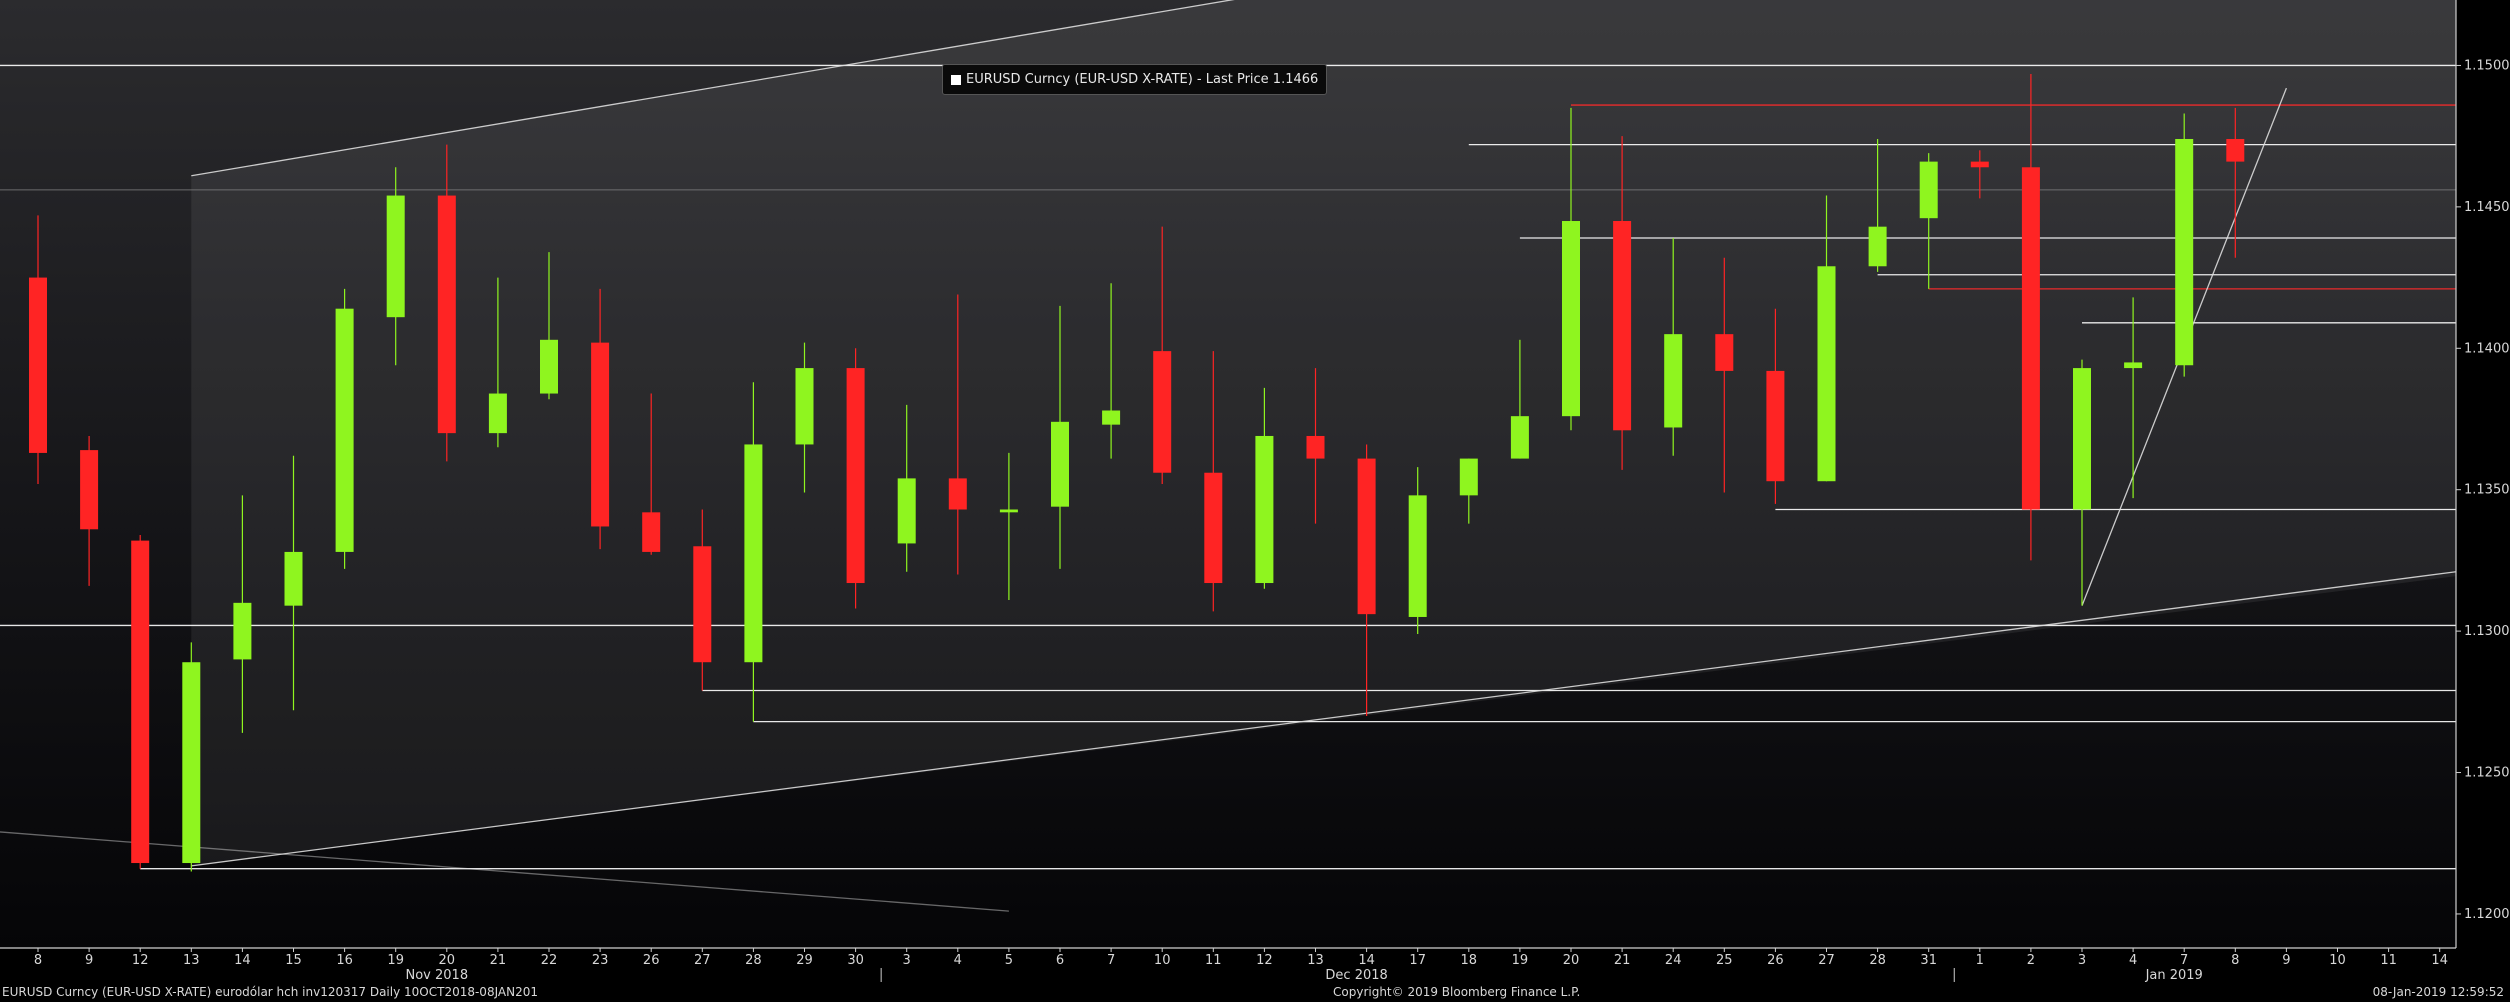 The height and width of the screenshot is (1002, 2510). Describe the element at coordinates (2487, 207) in the screenshot. I see `y-tick-label: 1.1450` at that location.